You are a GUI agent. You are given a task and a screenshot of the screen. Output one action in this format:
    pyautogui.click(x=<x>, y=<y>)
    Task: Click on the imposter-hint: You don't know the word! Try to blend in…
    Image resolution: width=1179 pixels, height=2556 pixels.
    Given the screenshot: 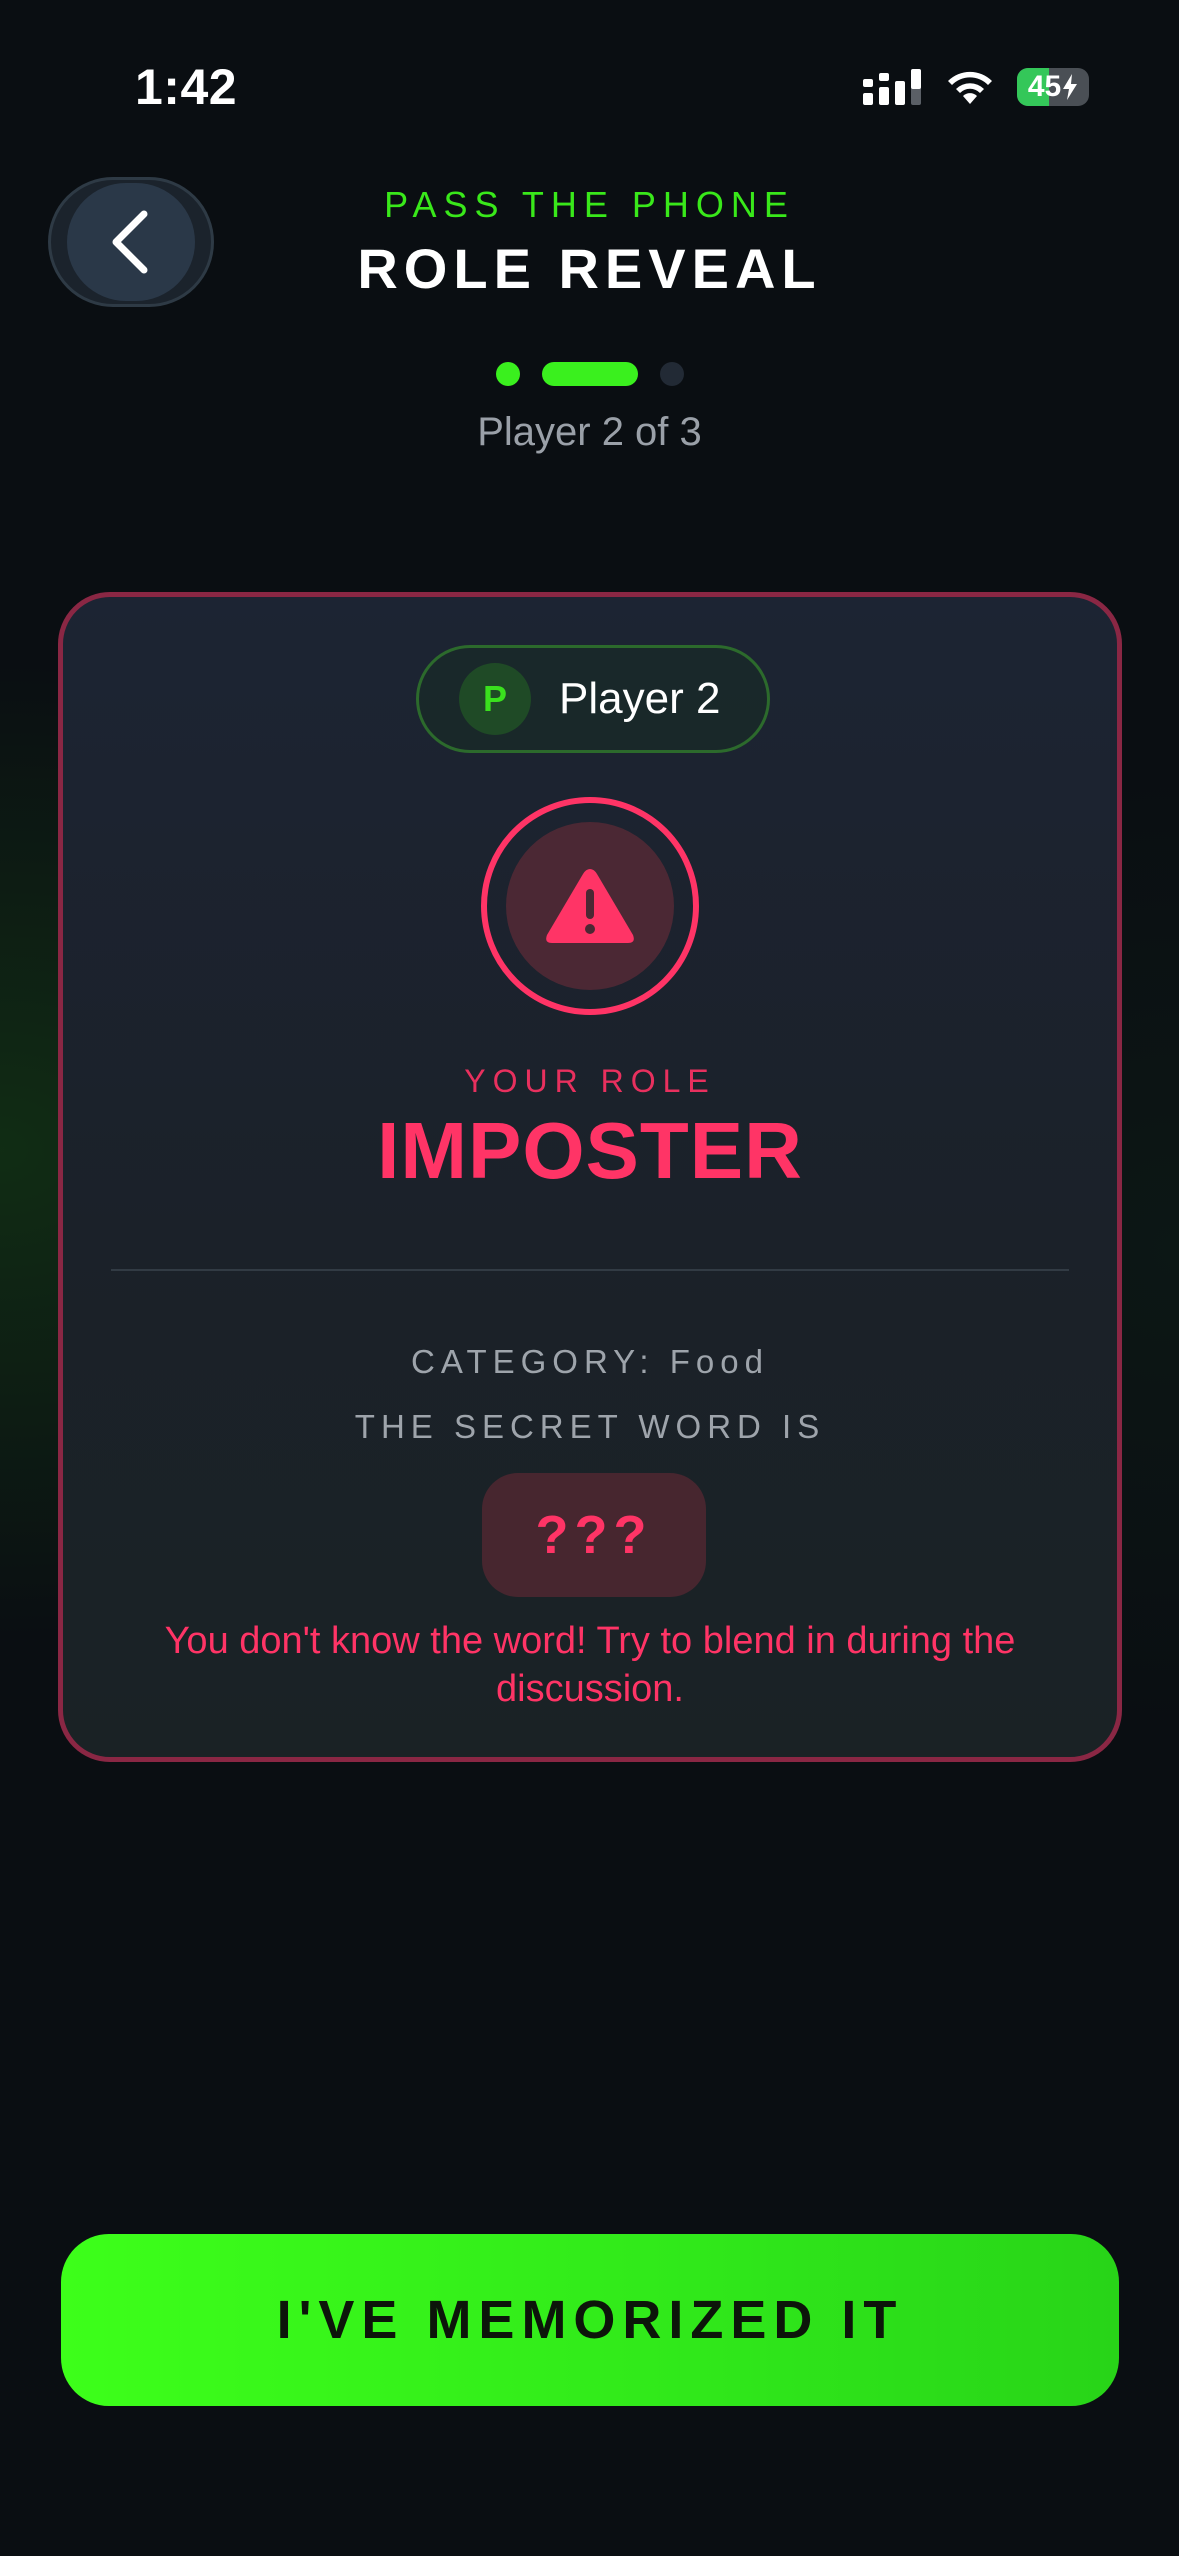 What is the action you would take?
    pyautogui.click(x=590, y=1665)
    